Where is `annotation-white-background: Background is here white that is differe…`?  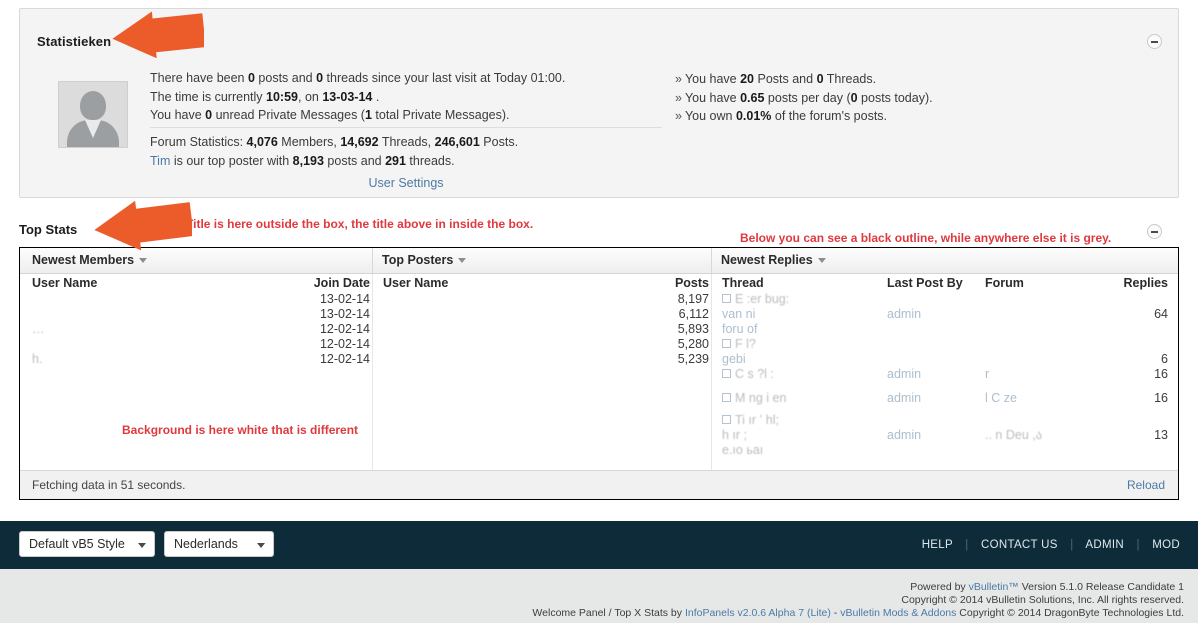 annotation-white-background: Background is here white that is differe… is located at coordinates (240, 430).